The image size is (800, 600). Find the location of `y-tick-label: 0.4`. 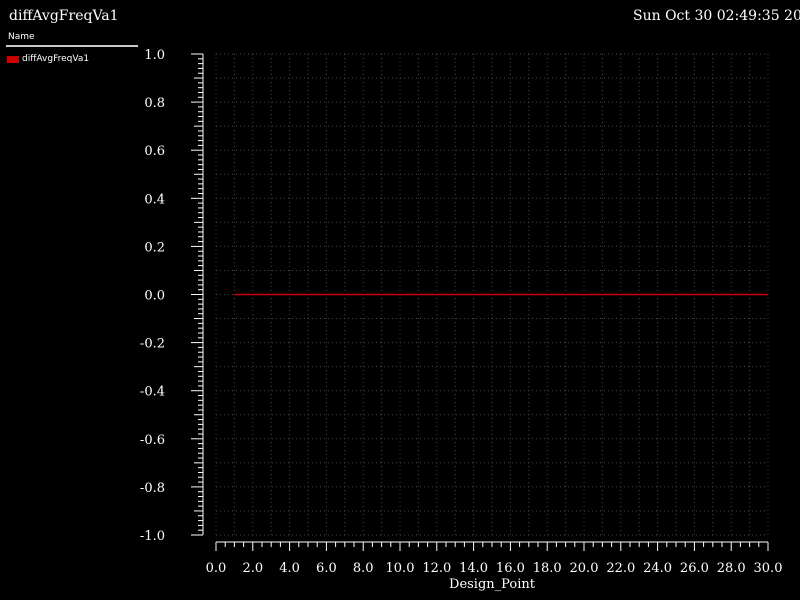

y-tick-label: 0.4 is located at coordinates (154, 199).